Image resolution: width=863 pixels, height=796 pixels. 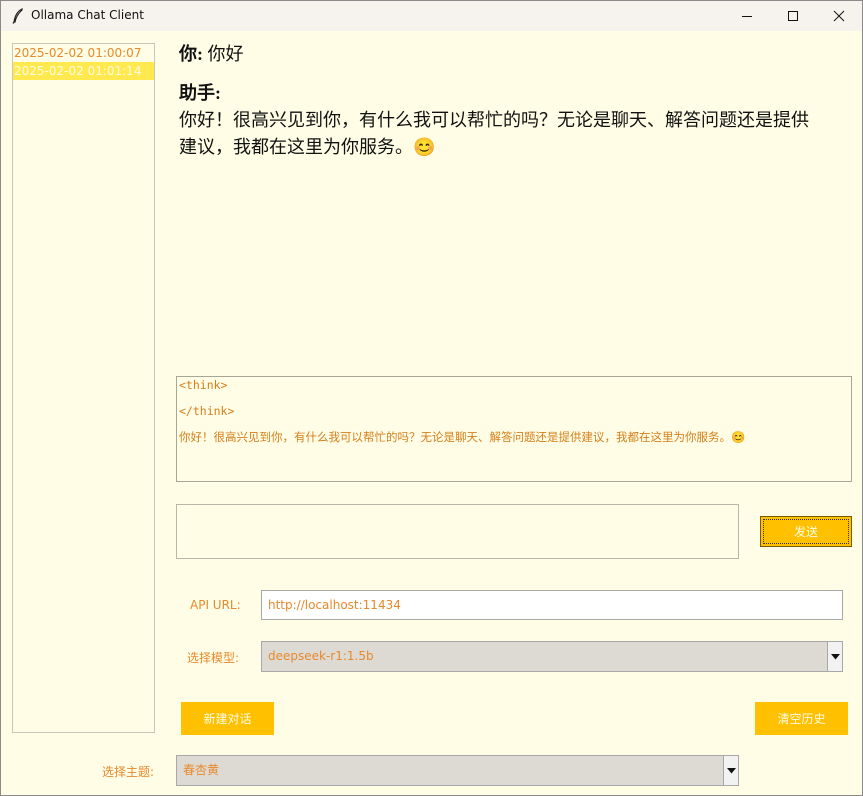 What do you see at coordinates (215, 605) in the screenshot?
I see `api-url-label: API URL:` at bounding box center [215, 605].